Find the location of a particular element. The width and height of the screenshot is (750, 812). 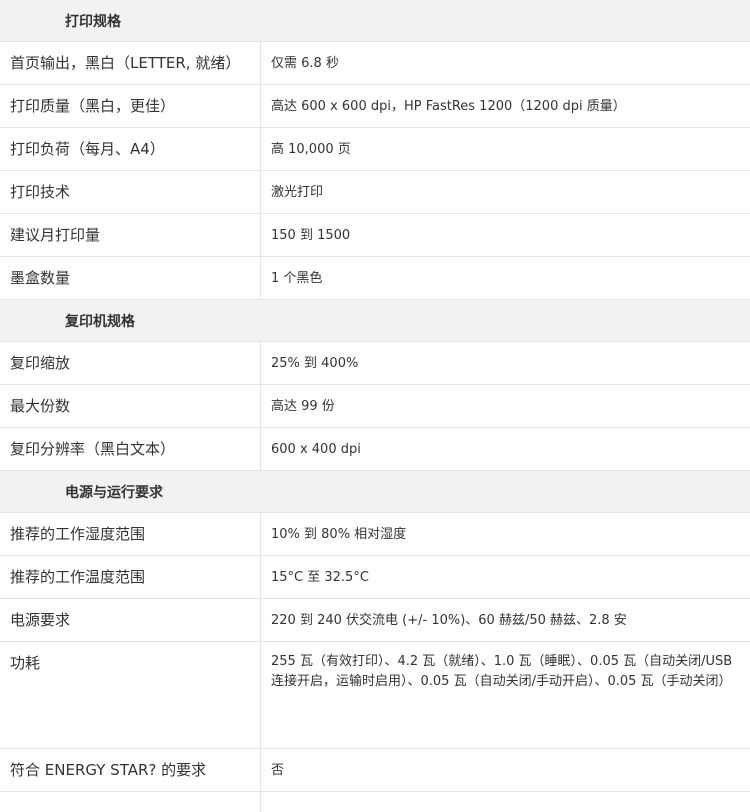

section-header-print-specs: 打印规格 is located at coordinates (375, 21).